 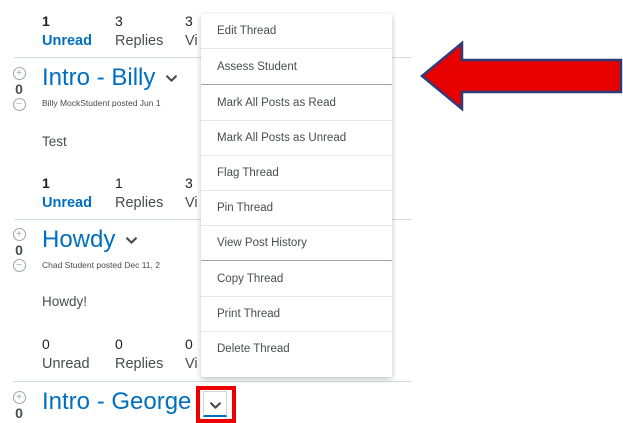 I want to click on vote-control: + 0, so click(x=19, y=406).